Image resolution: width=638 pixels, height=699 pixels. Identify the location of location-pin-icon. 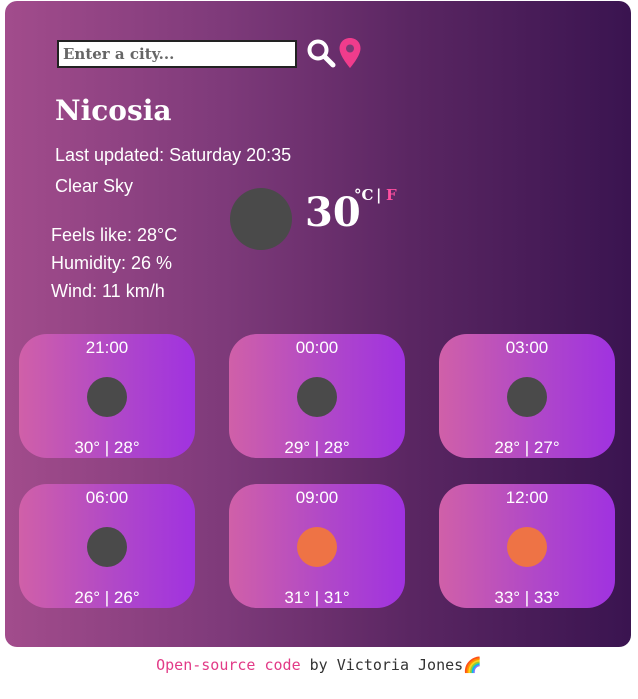
(350, 53).